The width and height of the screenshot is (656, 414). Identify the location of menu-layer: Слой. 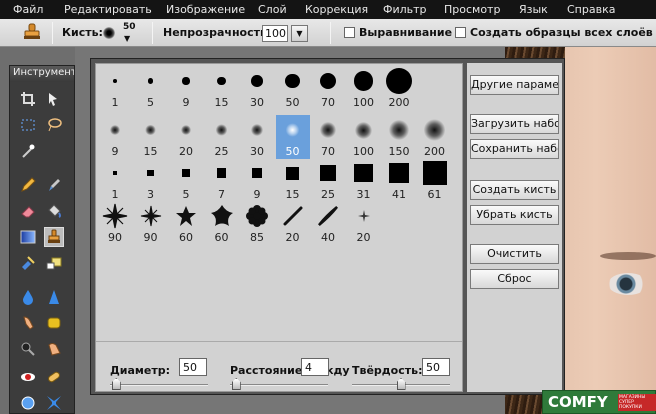
(272, 9).